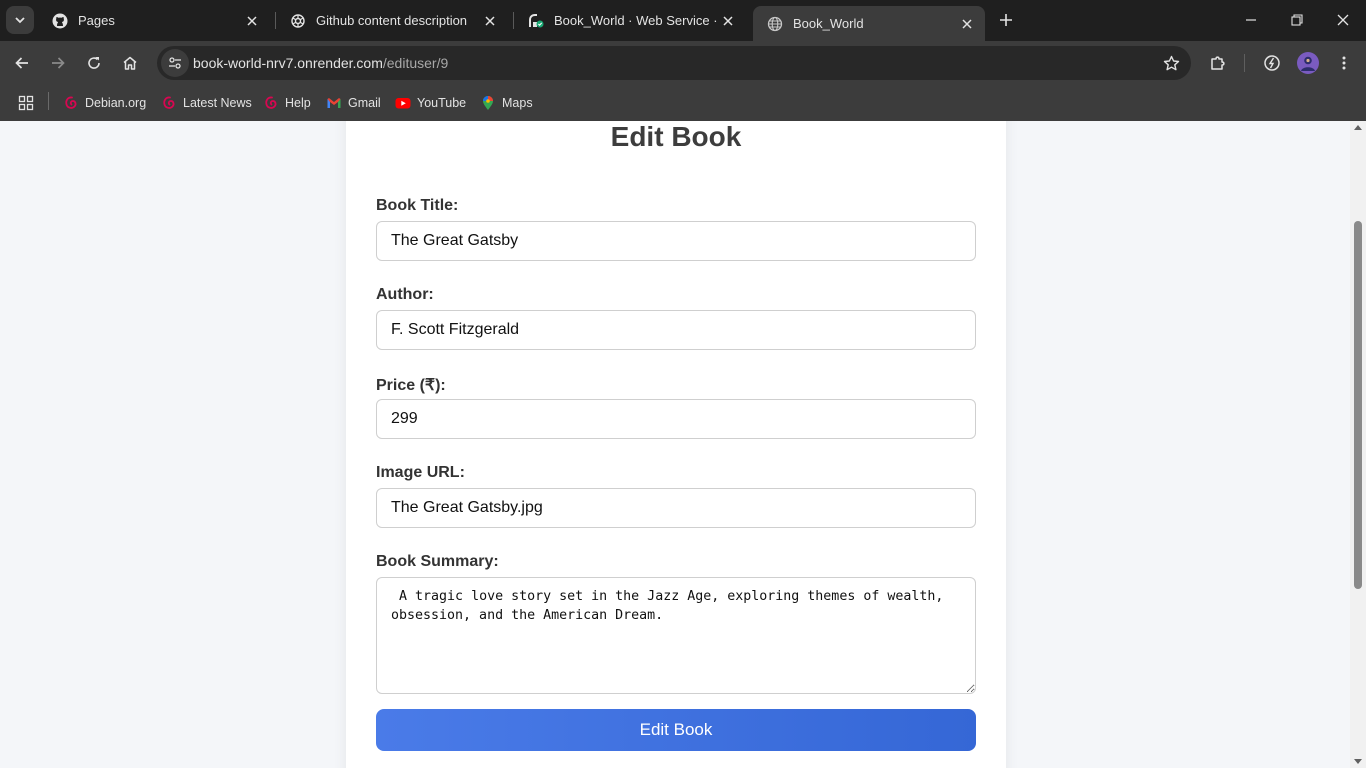 This screenshot has width=1366, height=768. Describe the element at coordinates (488, 103) in the screenshot. I see `maps-icon` at that location.